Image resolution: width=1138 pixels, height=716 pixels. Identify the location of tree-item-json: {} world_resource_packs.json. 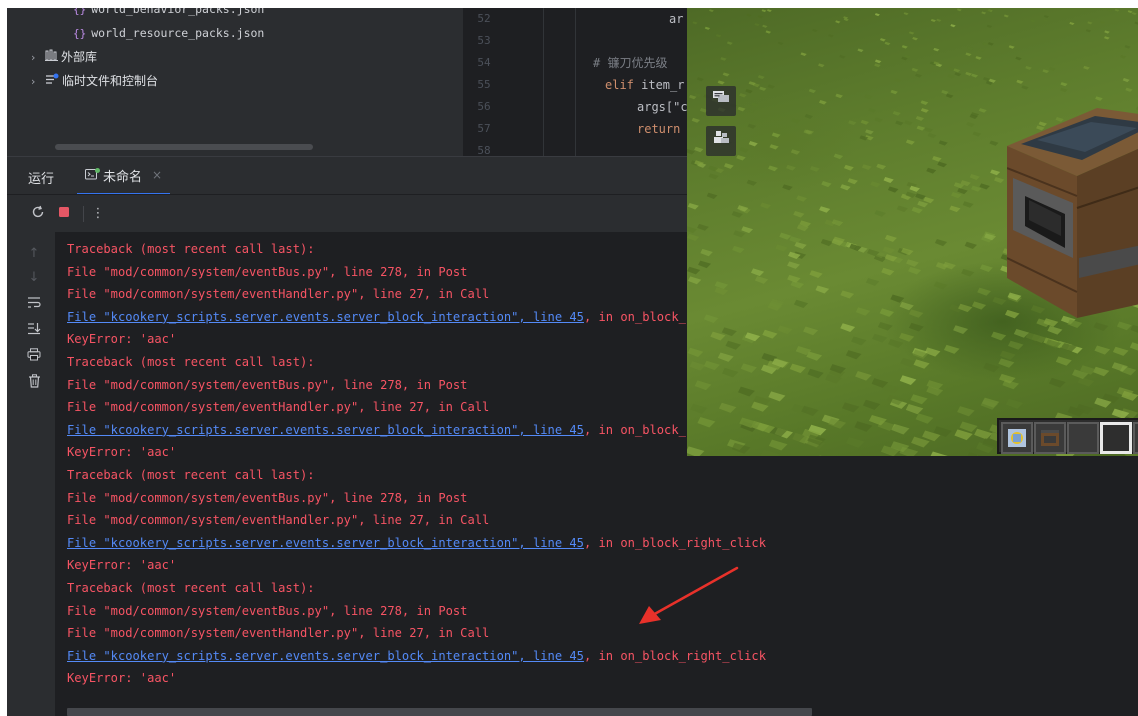
(168, 33).